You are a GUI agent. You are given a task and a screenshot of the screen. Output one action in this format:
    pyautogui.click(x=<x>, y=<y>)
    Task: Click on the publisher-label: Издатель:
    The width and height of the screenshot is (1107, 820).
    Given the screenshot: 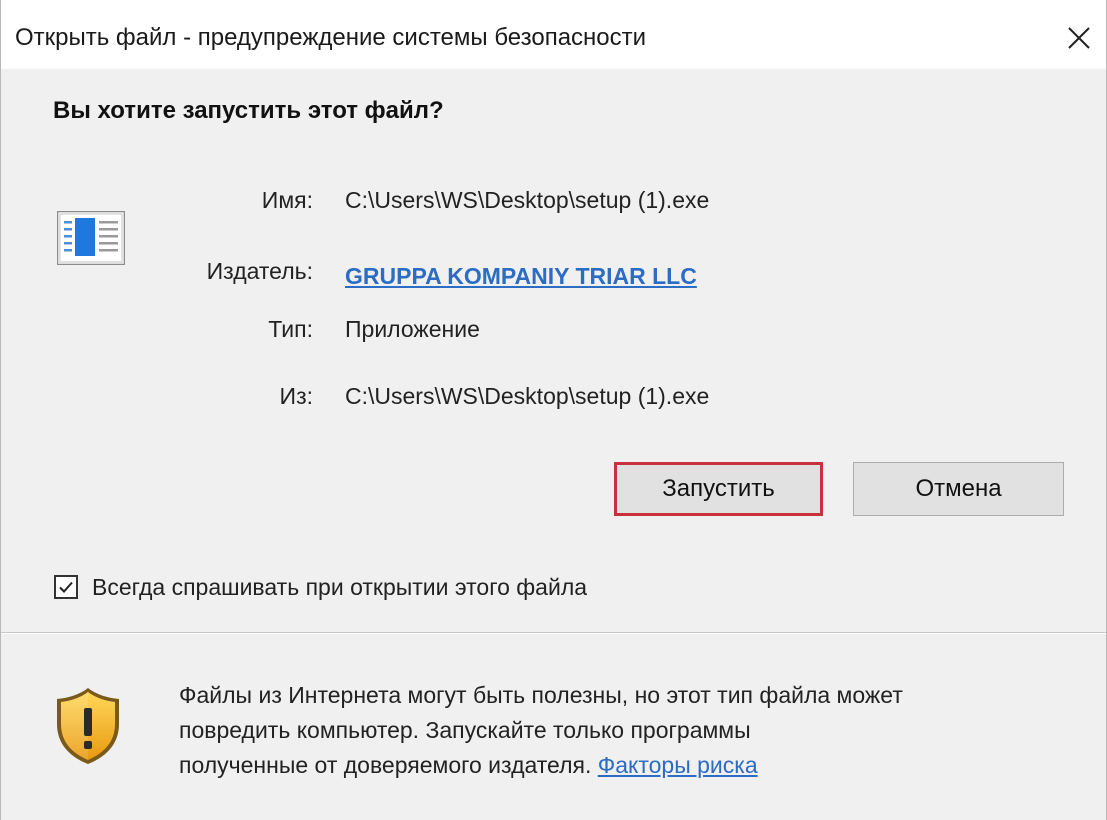 What is the action you would take?
    pyautogui.click(x=259, y=271)
    